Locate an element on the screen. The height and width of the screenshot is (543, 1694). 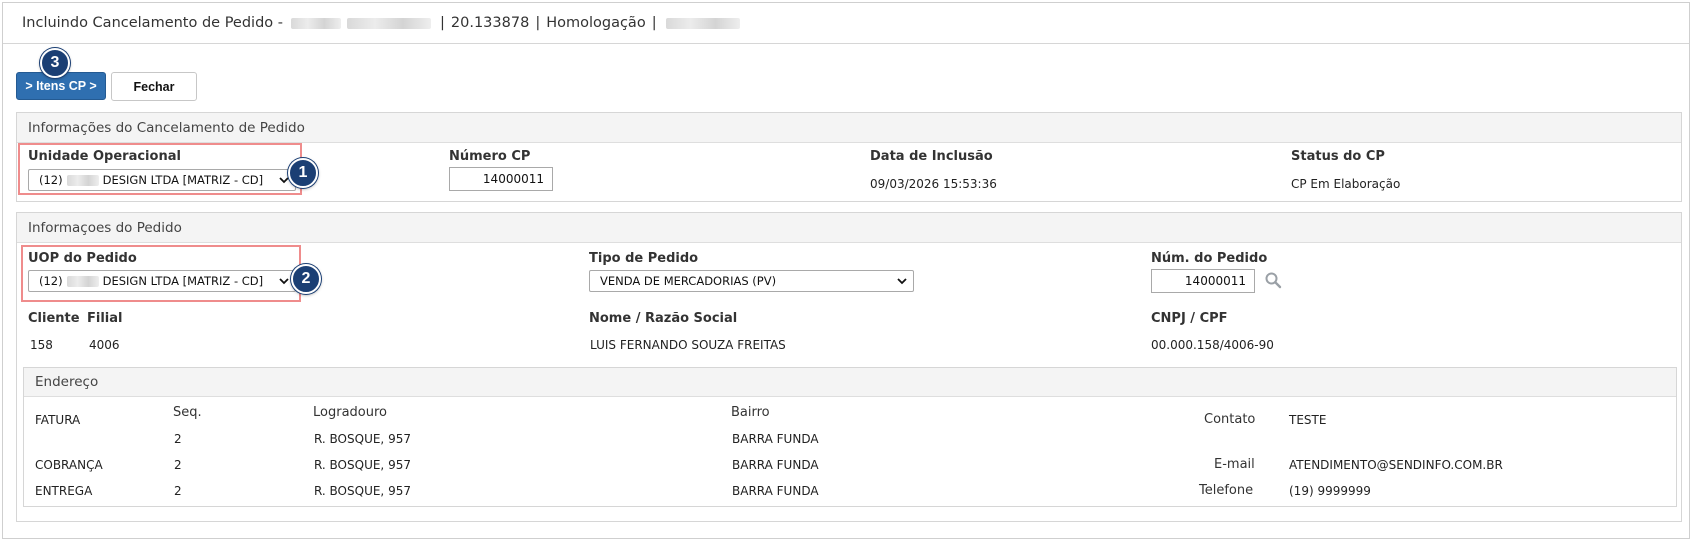
email-label: E-mail is located at coordinates (1234, 464).